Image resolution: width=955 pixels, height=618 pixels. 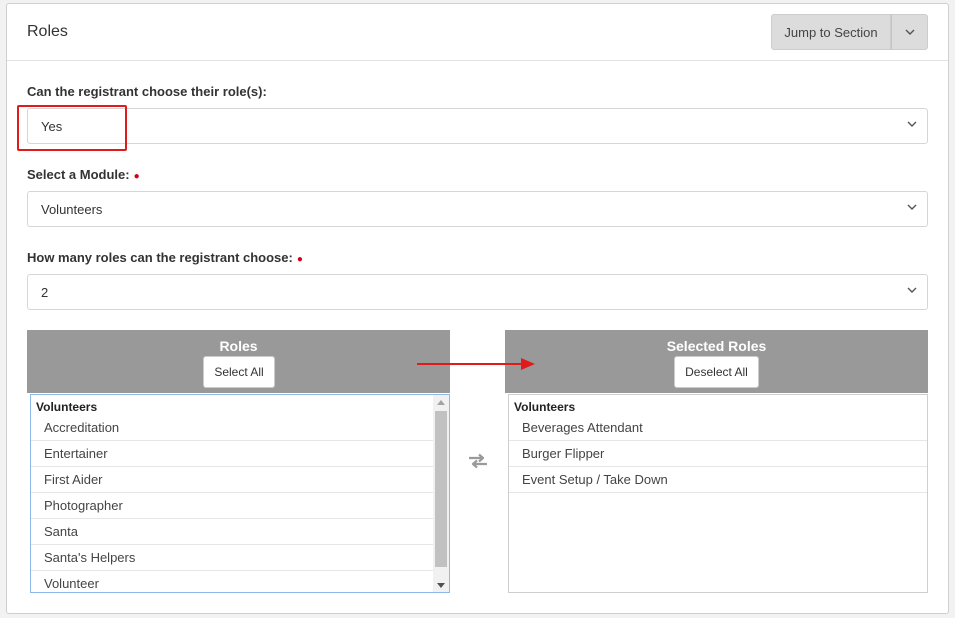 I want to click on triangle-up-icon, so click(x=441, y=402).